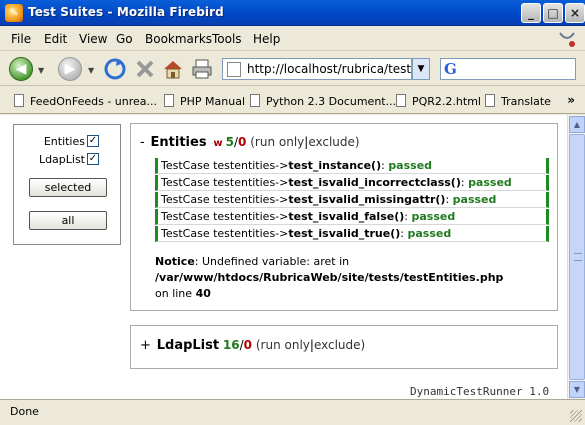 The width and height of the screenshot is (585, 425). What do you see at coordinates (41, 70) in the screenshot?
I see `back-history-chevron-icon: ▼` at bounding box center [41, 70].